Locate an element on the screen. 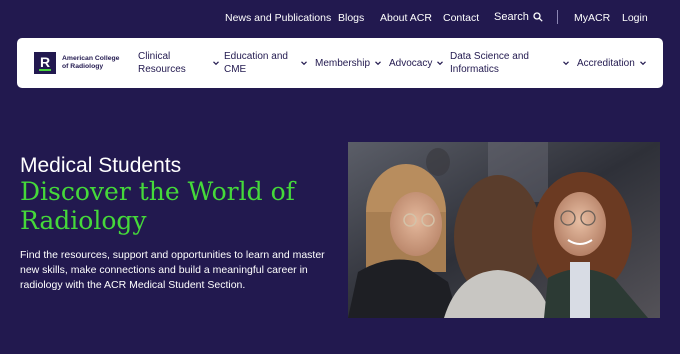 This screenshot has height=354, width=680. nav-education-cme: Education and CME is located at coordinates (267, 63).